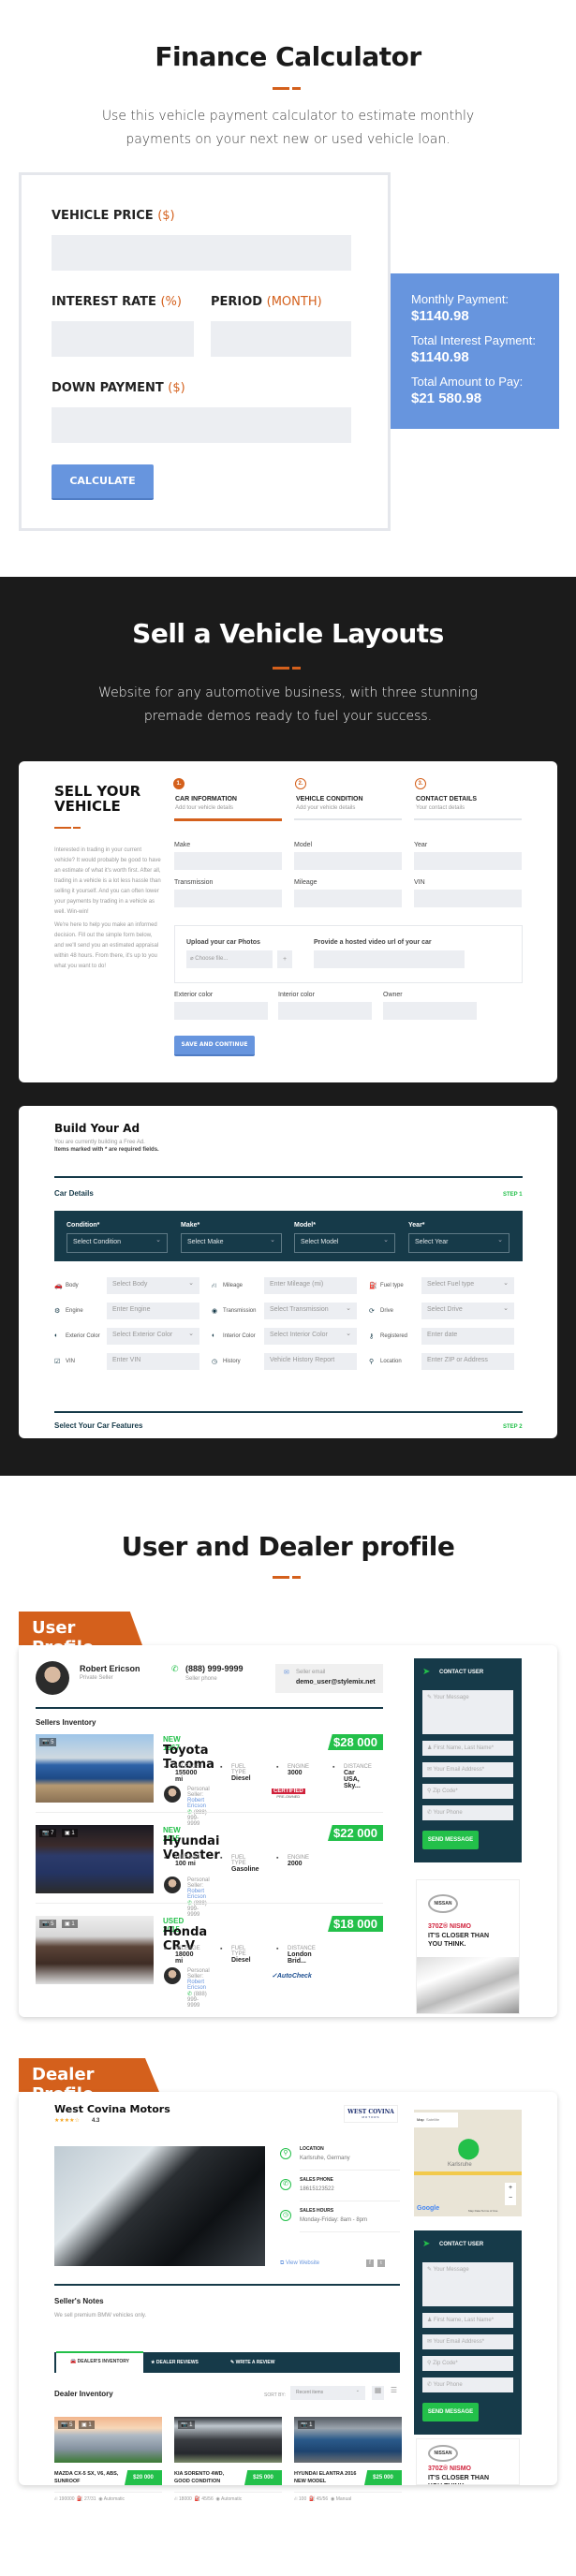  I want to click on save-and-continue-button: SAVE AND CONTINUE, so click(214, 1046).